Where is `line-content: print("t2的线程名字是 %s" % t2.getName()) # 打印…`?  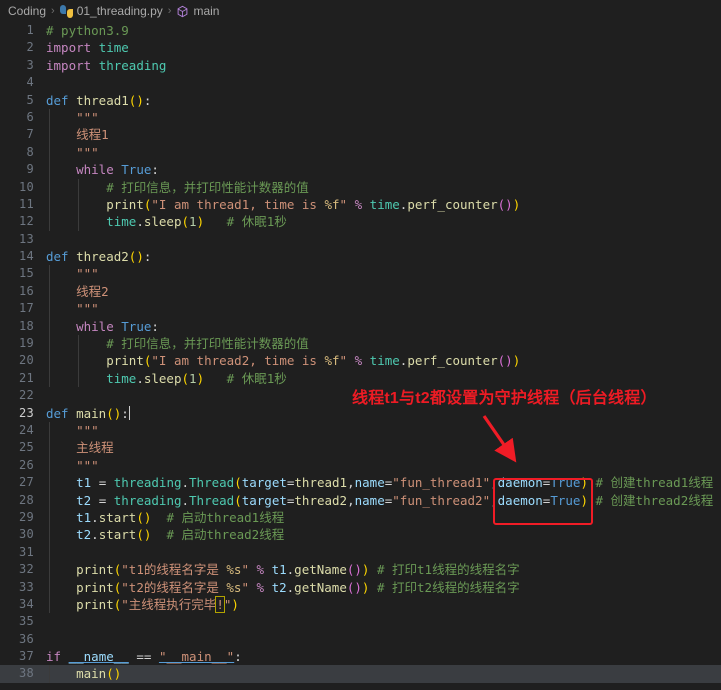 line-content: print("t2的线程名字是 %s" % t2.getName()) # 打印… is located at coordinates (383, 587).